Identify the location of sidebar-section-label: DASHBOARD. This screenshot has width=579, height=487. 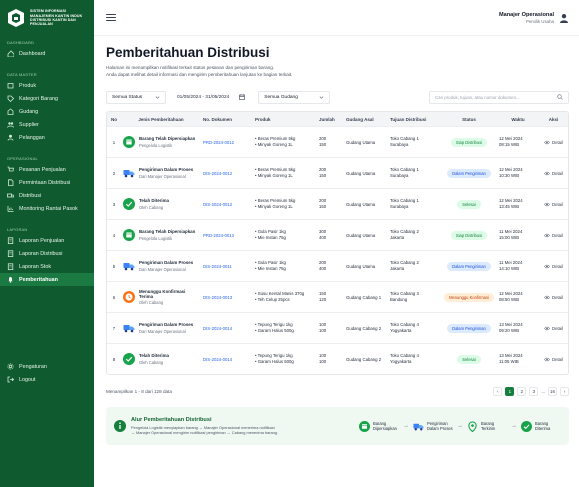
(21, 42).